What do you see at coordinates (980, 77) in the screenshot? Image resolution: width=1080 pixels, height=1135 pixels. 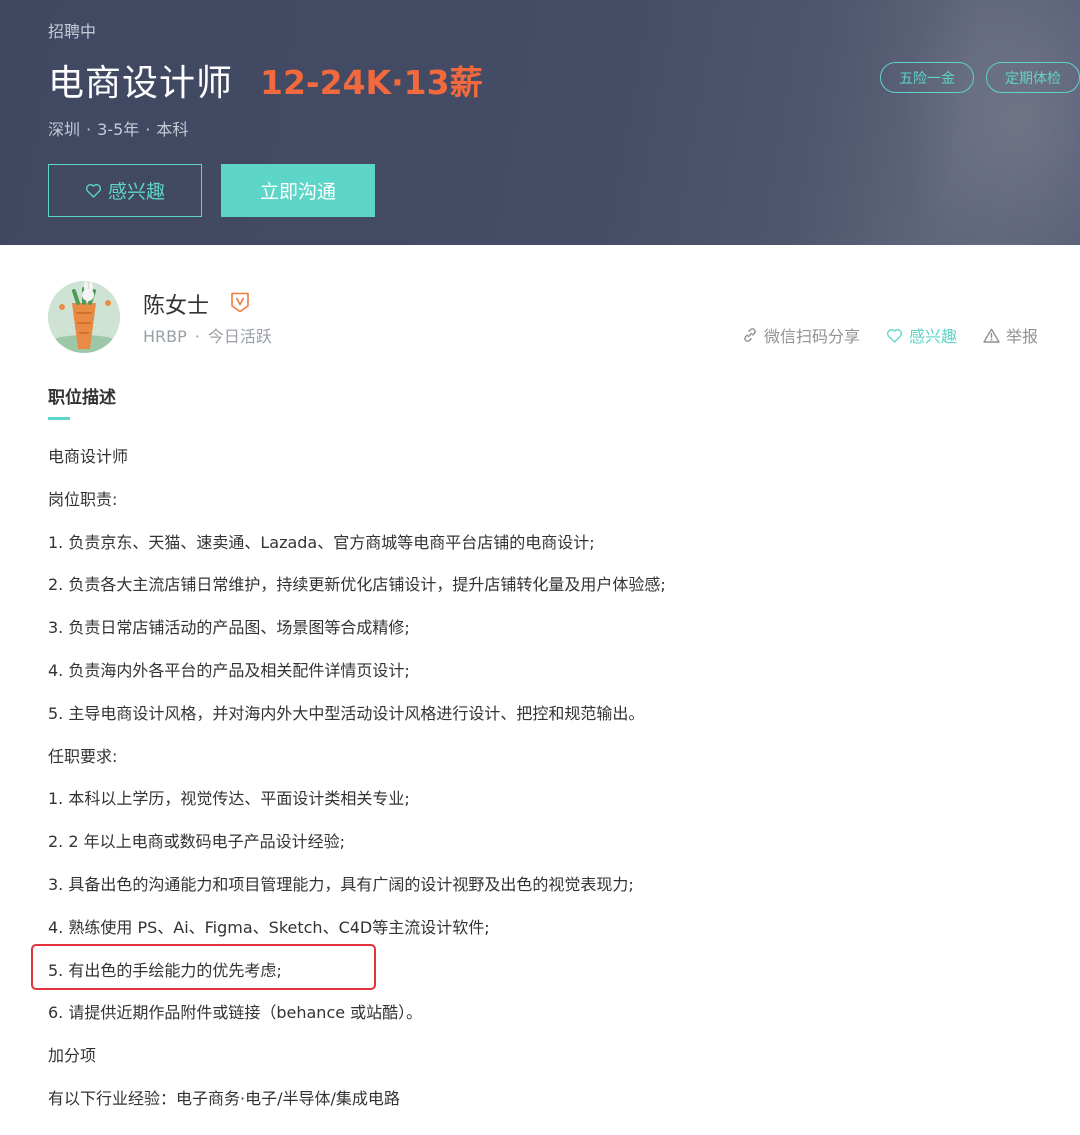 I see `benefit-tags: 五险一金 定期体检` at bounding box center [980, 77].